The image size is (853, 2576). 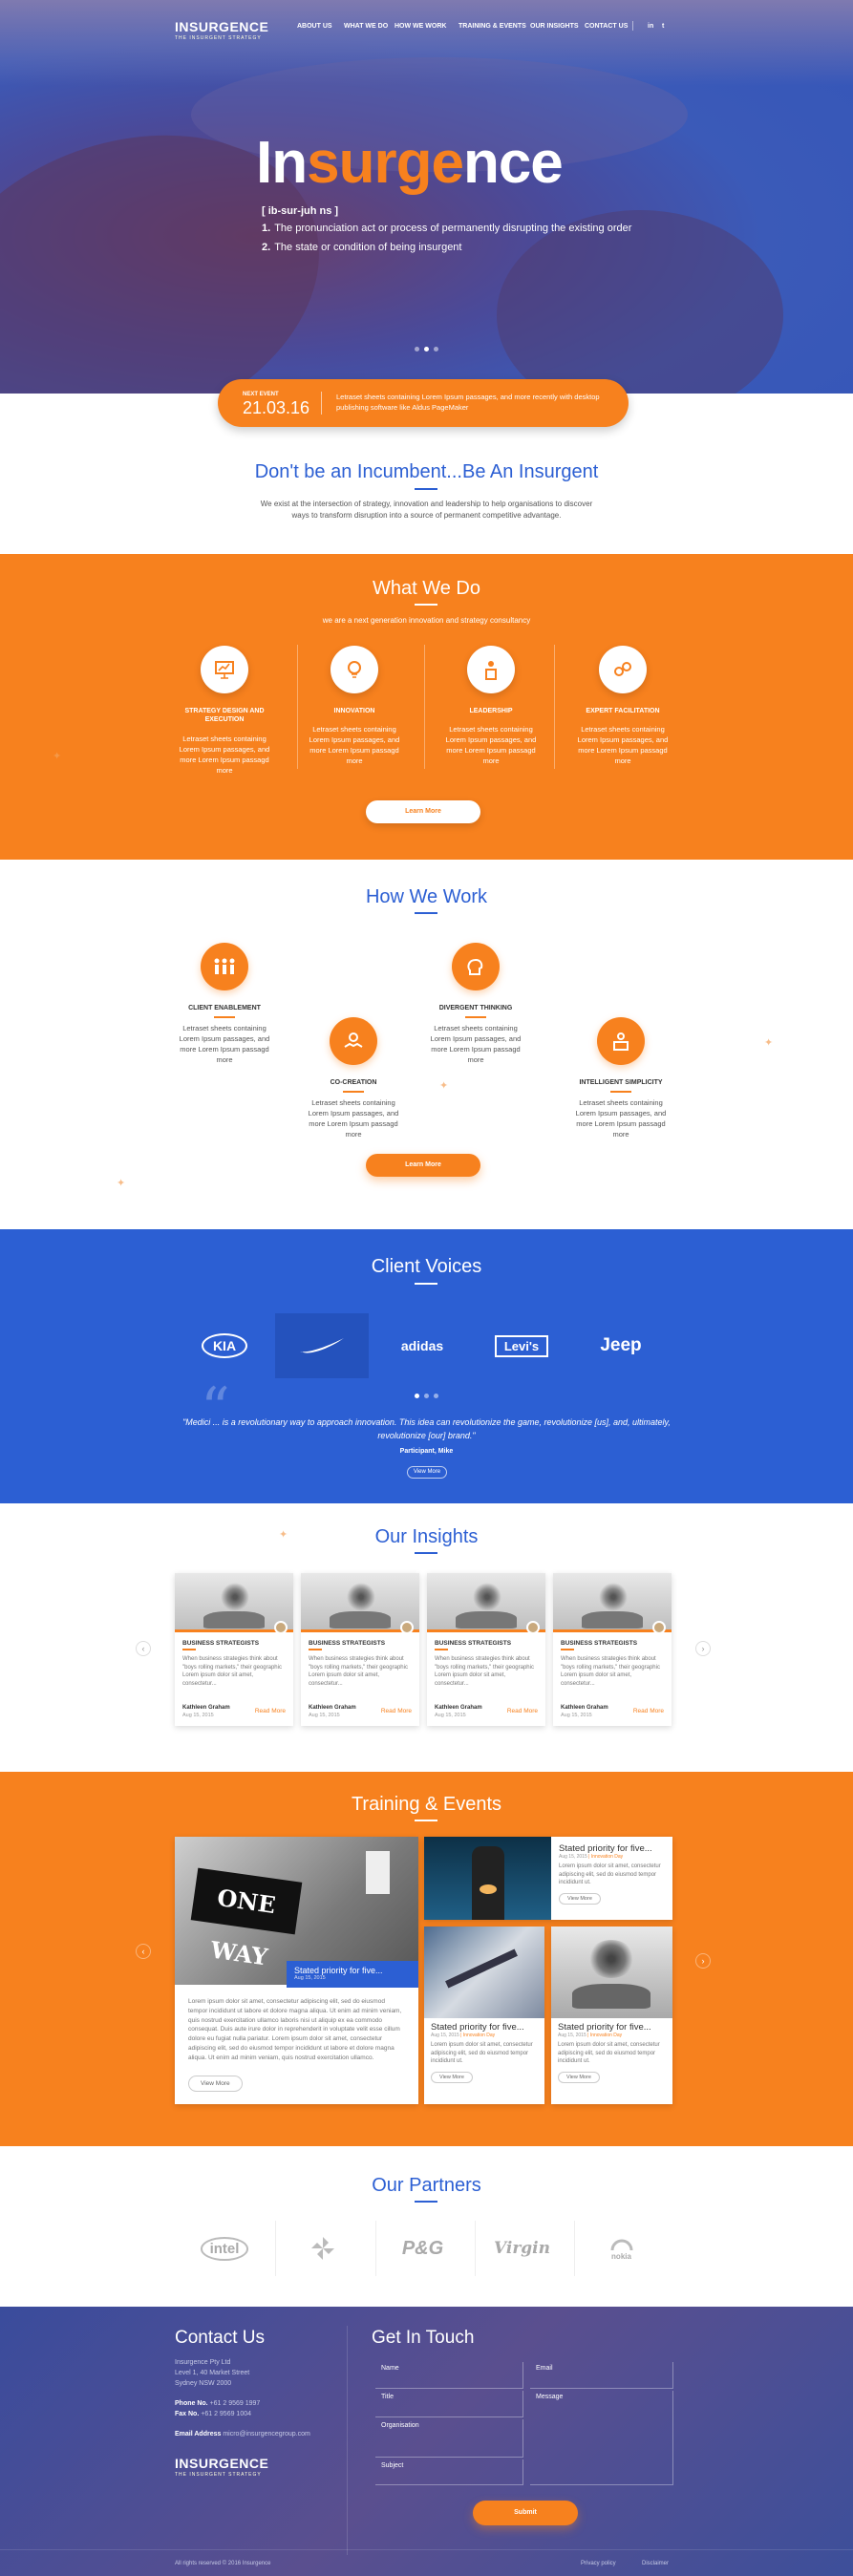 What do you see at coordinates (224, 1345) in the screenshot?
I see `brand-kia-logo: KIA` at bounding box center [224, 1345].